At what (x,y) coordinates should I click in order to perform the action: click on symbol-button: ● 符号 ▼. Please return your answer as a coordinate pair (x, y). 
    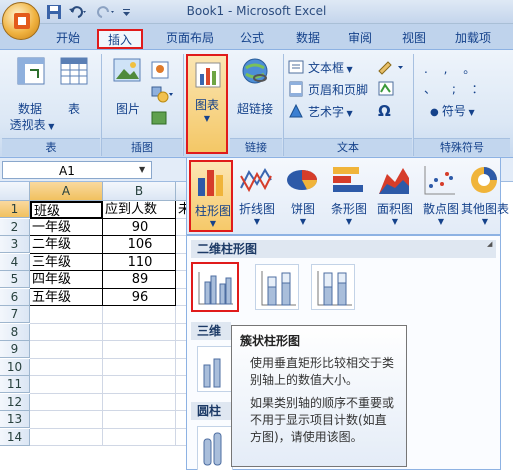
    Looking at the image, I should click on (464, 111).